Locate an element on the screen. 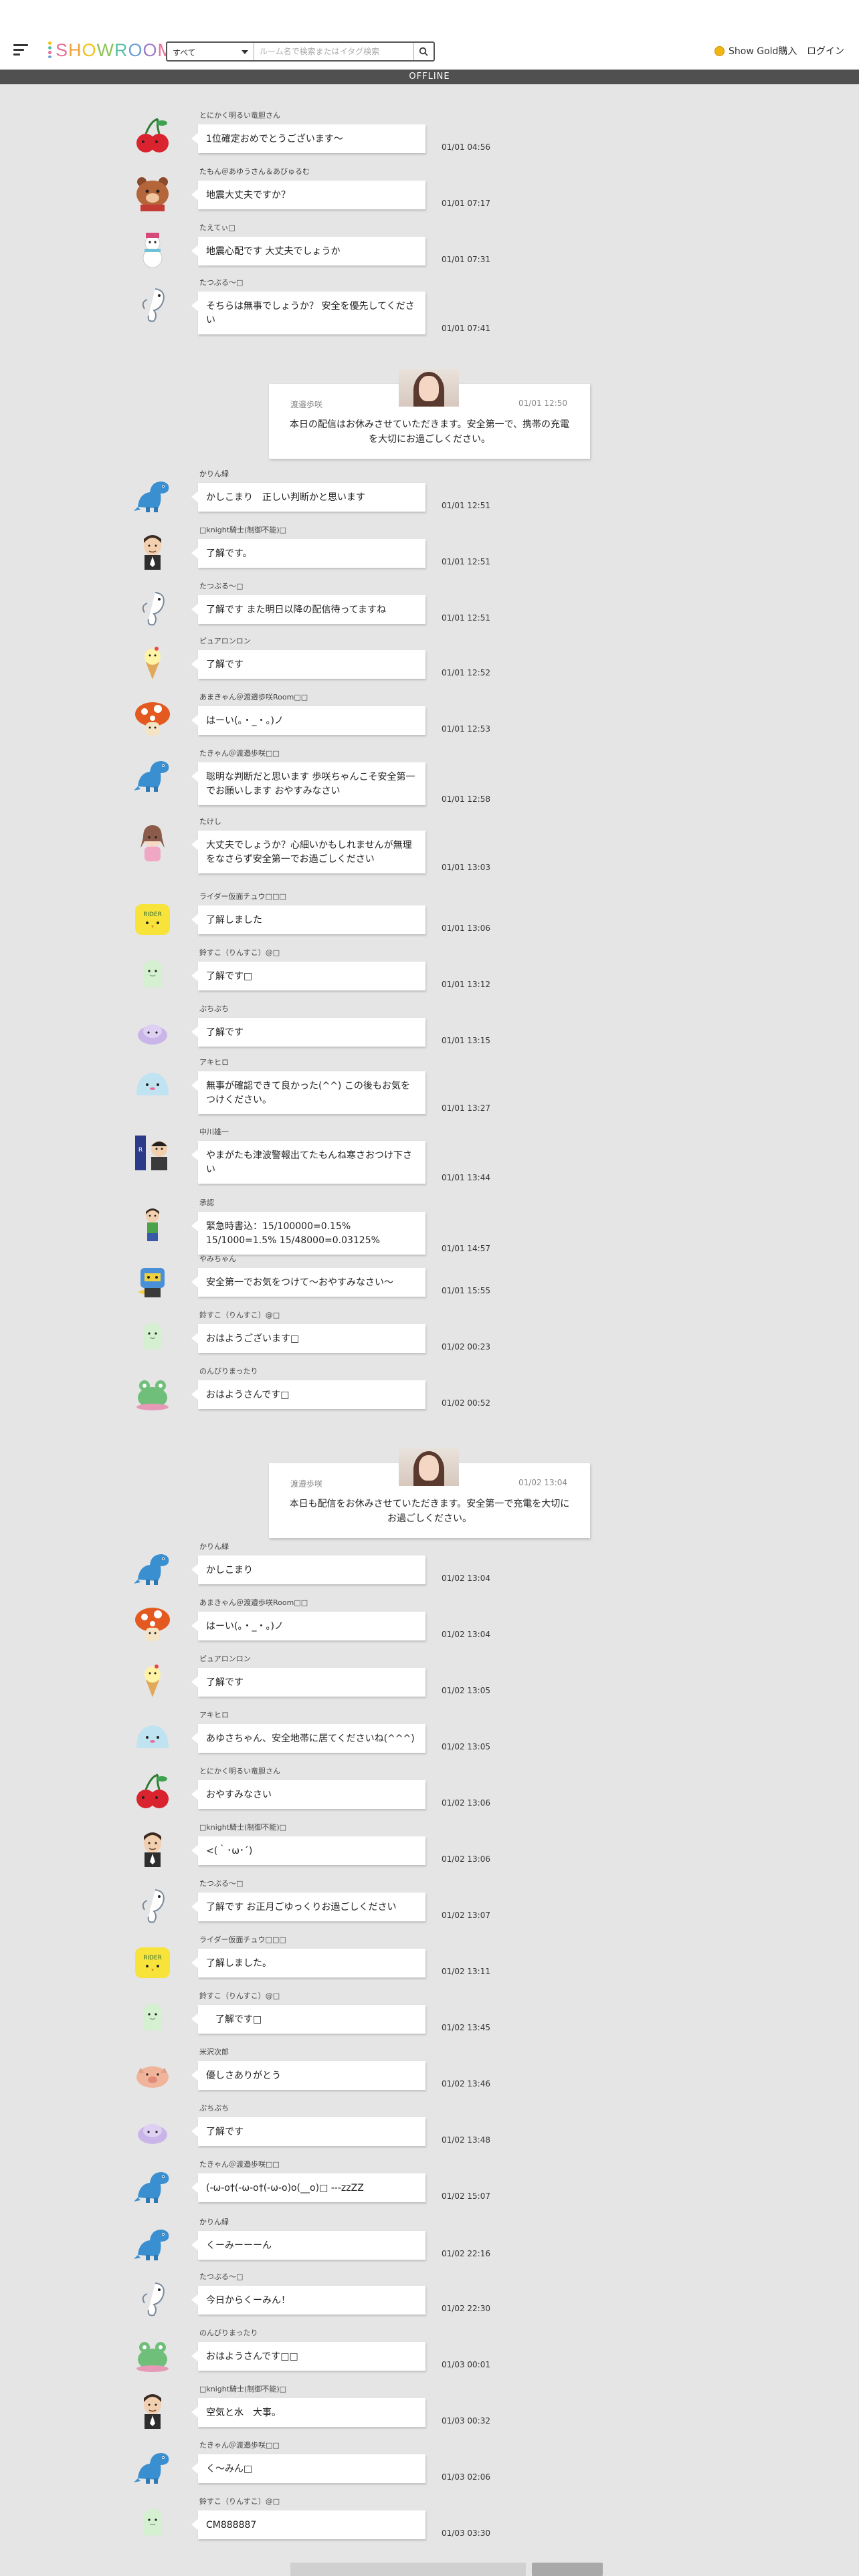 This screenshot has width=859, height=2576. comment-bubble: かしこまり 正しい判断かと思います is located at coordinates (308, 497).